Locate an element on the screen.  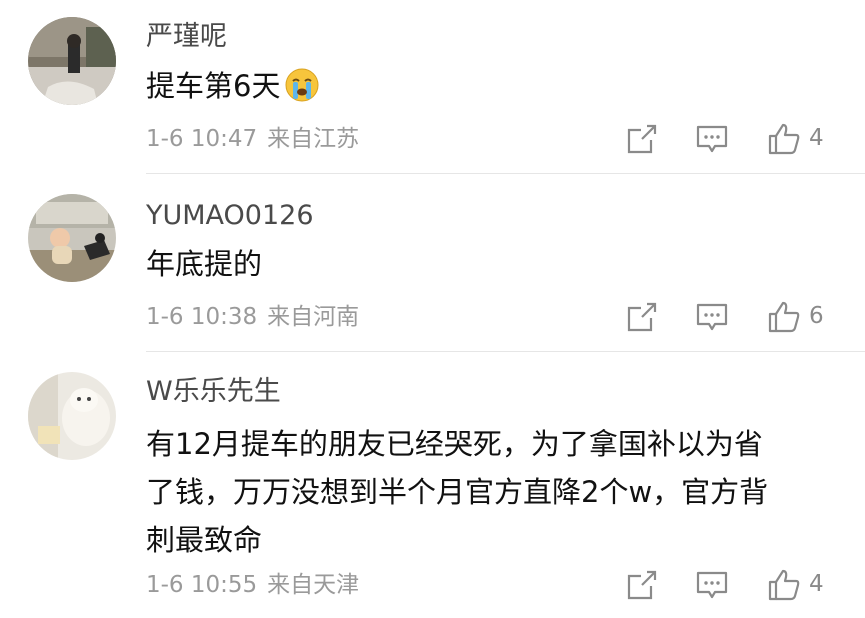
username: W乐乐先生 is located at coordinates (213, 392).